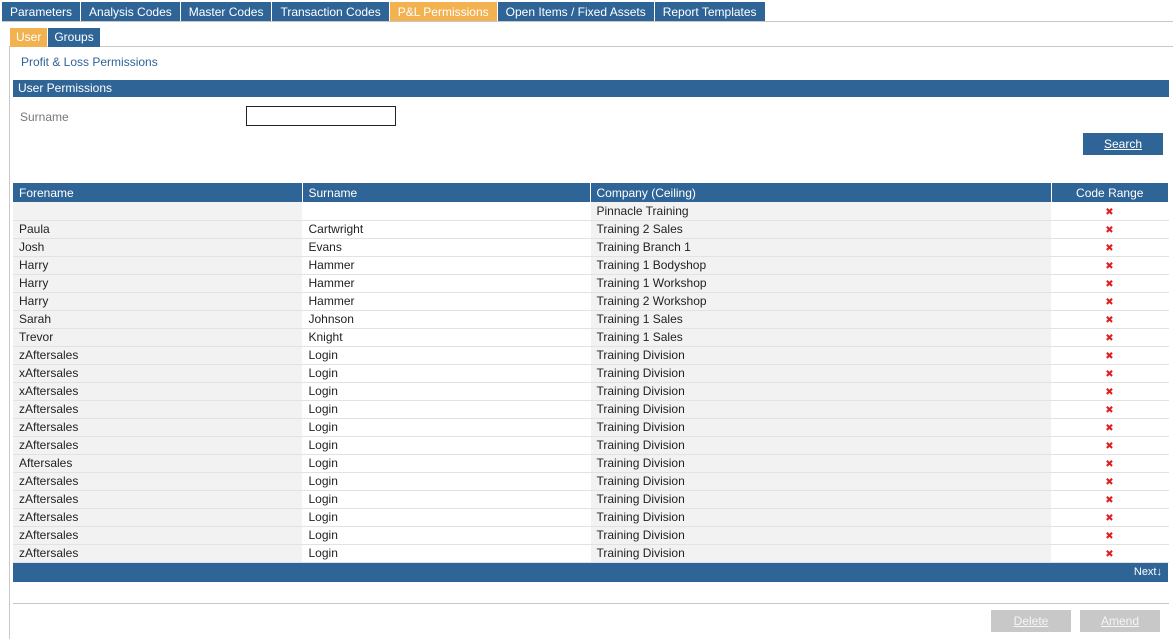  What do you see at coordinates (330, 12) in the screenshot?
I see `tab-transaction-codes: Transaction Codes` at bounding box center [330, 12].